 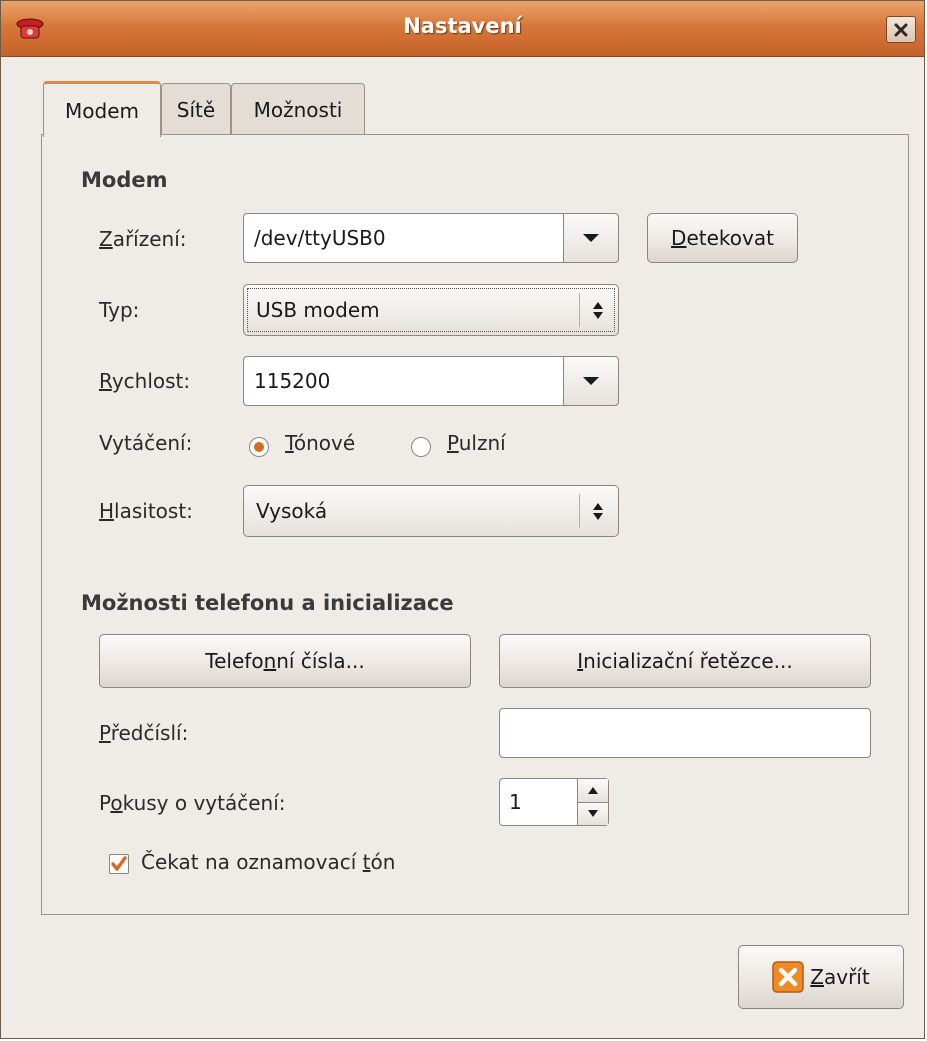 What do you see at coordinates (403, 238) in the screenshot?
I see `device-input: /dev/ttyUSB0` at bounding box center [403, 238].